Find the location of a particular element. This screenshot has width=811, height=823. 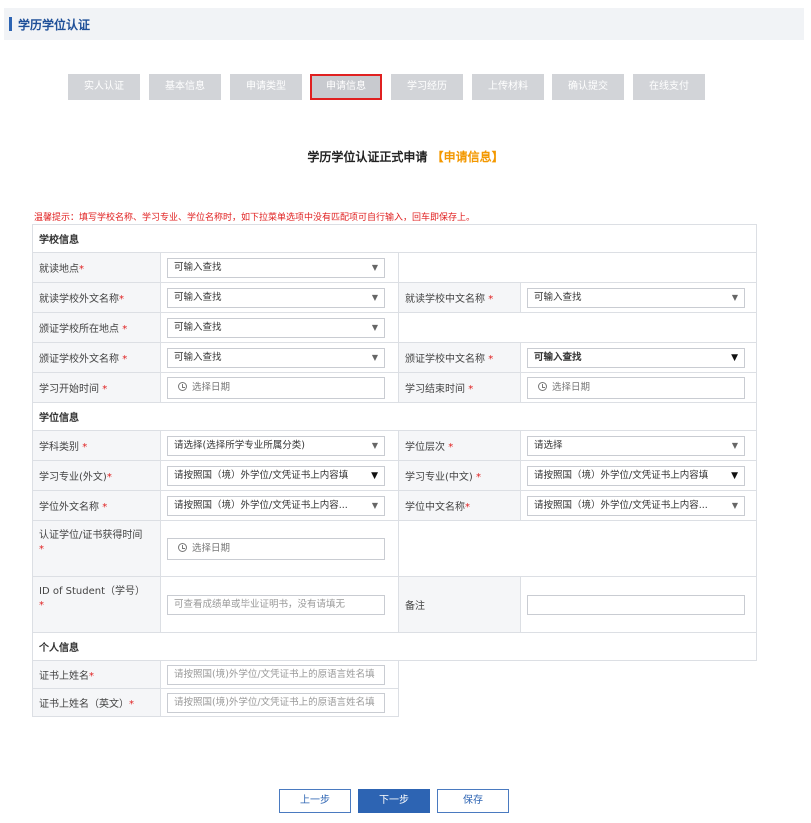

degree-chinese-select: 请按照国（境）外学位/文凭证书上内容... ▼ is located at coordinates (636, 505).